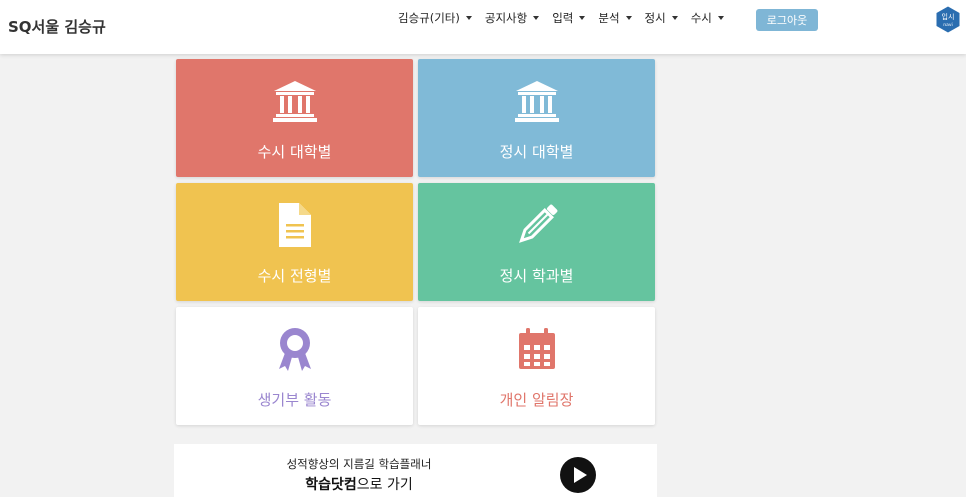 The image size is (966, 497). I want to click on menu-user: 김승규(기타), so click(435, 18).